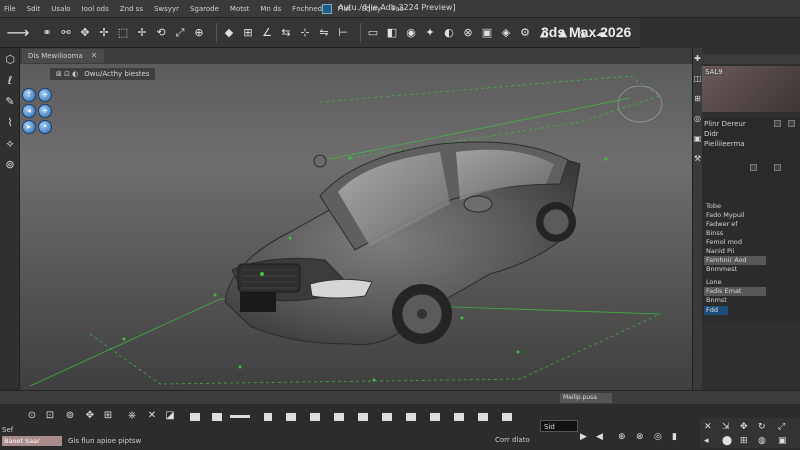 The height and width of the screenshot is (450, 800). I want to click on schematic-icon: ✦, so click(430, 33).